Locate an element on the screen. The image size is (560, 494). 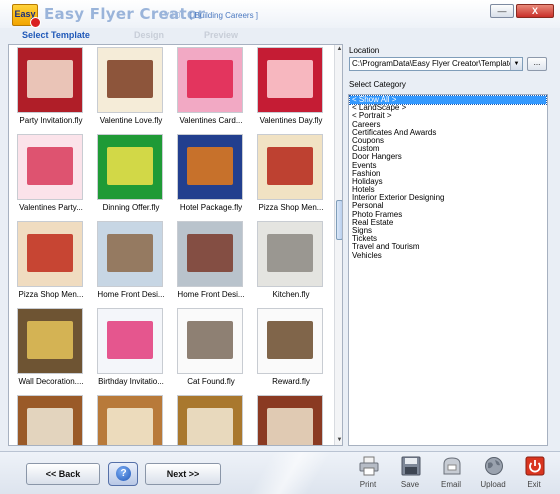
category-item: Signs is located at coordinates (448, 230).